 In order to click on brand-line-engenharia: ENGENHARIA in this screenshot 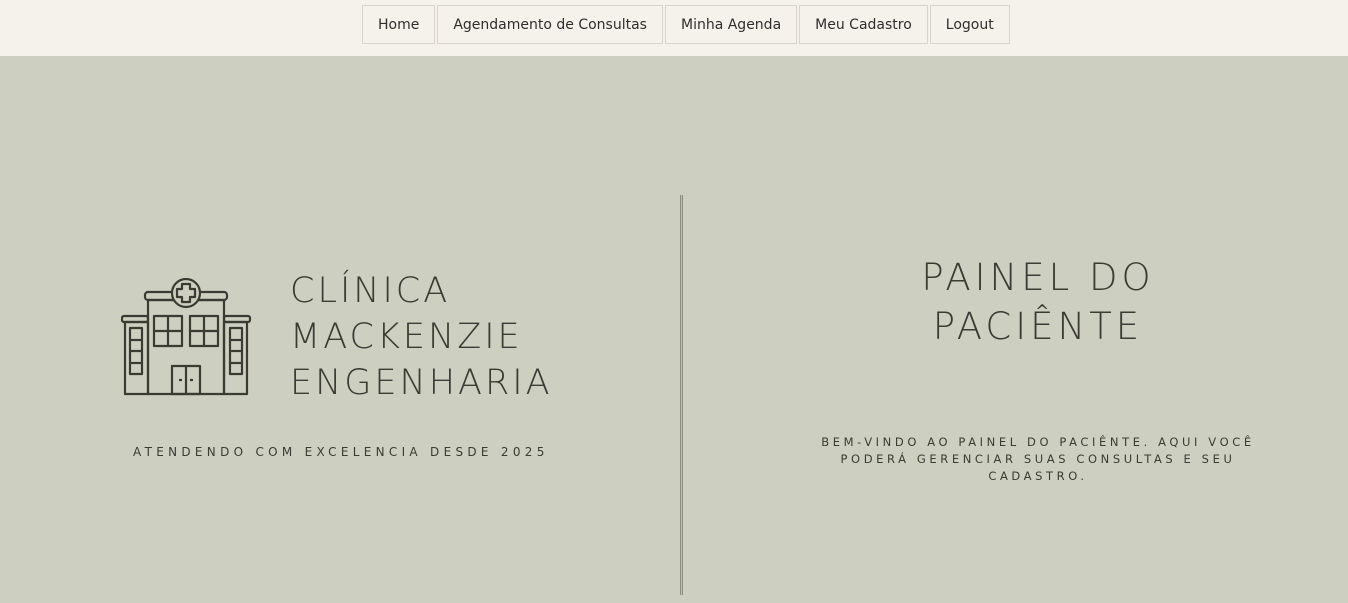, I will do `click(421, 383)`.